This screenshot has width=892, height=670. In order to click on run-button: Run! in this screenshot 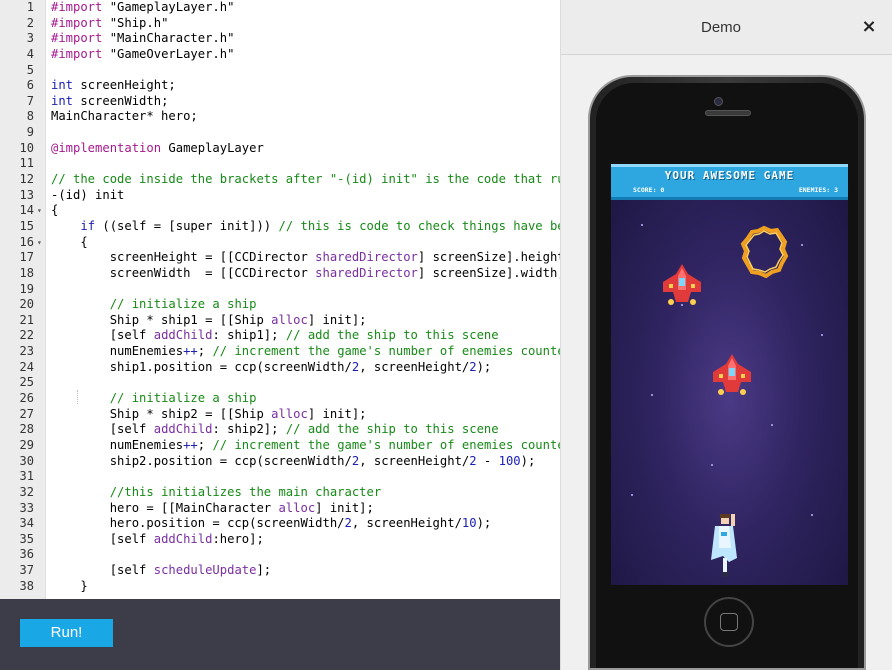, I will do `click(66, 633)`.